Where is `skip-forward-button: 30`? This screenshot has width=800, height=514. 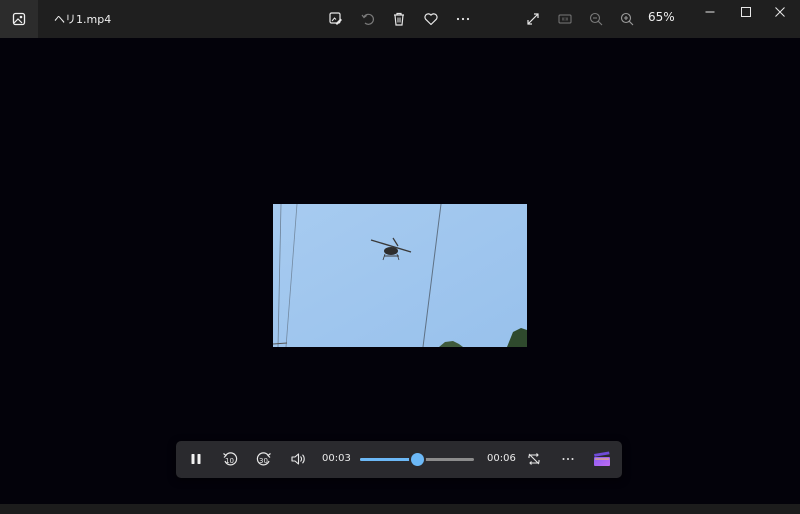
skip-forward-button: 30 is located at coordinates (264, 459).